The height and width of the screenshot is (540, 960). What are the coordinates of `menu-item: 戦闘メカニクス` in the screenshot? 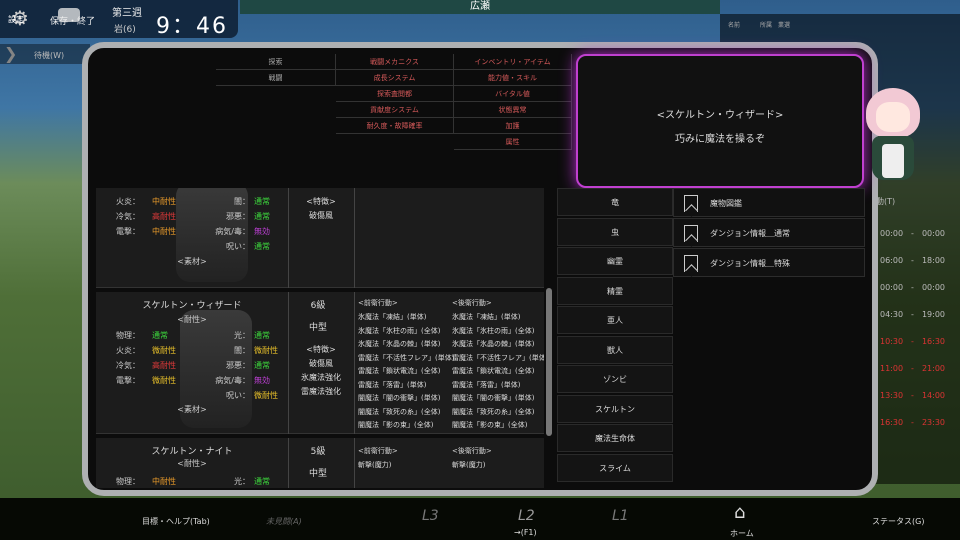 It's located at (395, 62).